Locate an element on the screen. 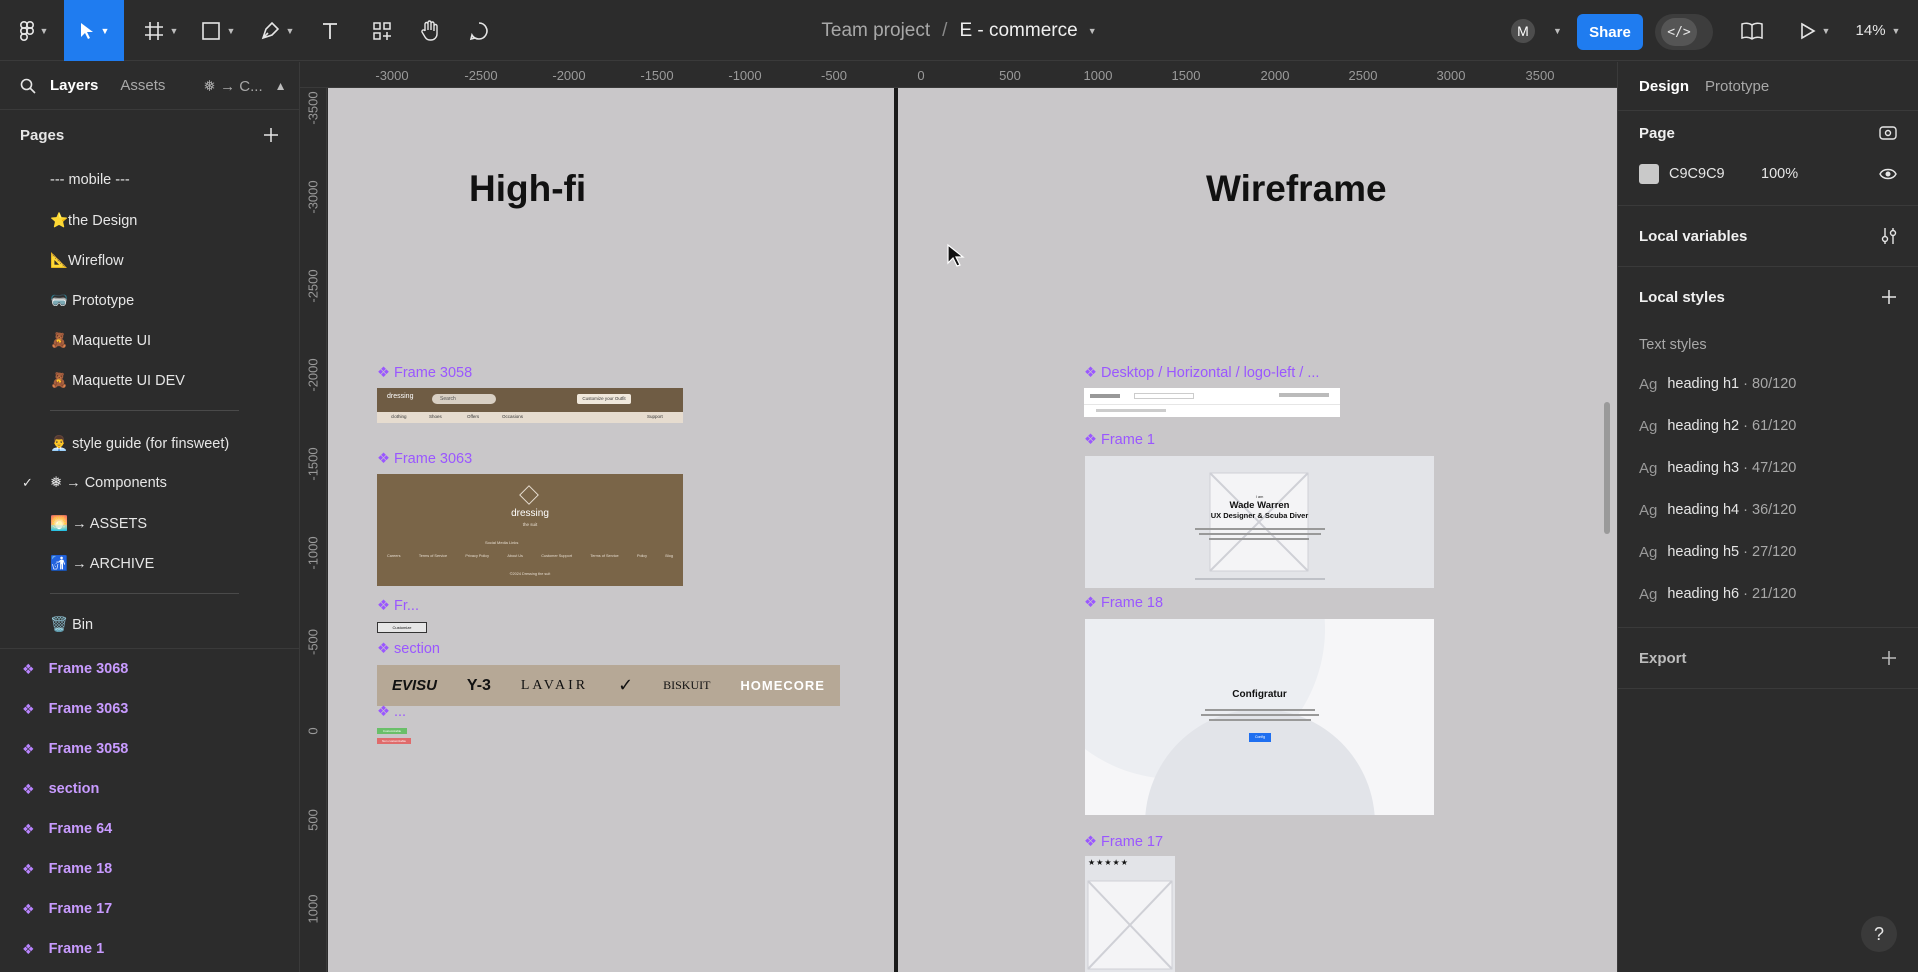 Image resolution: width=1918 pixels, height=972 pixels. layer-row: ❖ Frame 3063 is located at coordinates (149, 709).